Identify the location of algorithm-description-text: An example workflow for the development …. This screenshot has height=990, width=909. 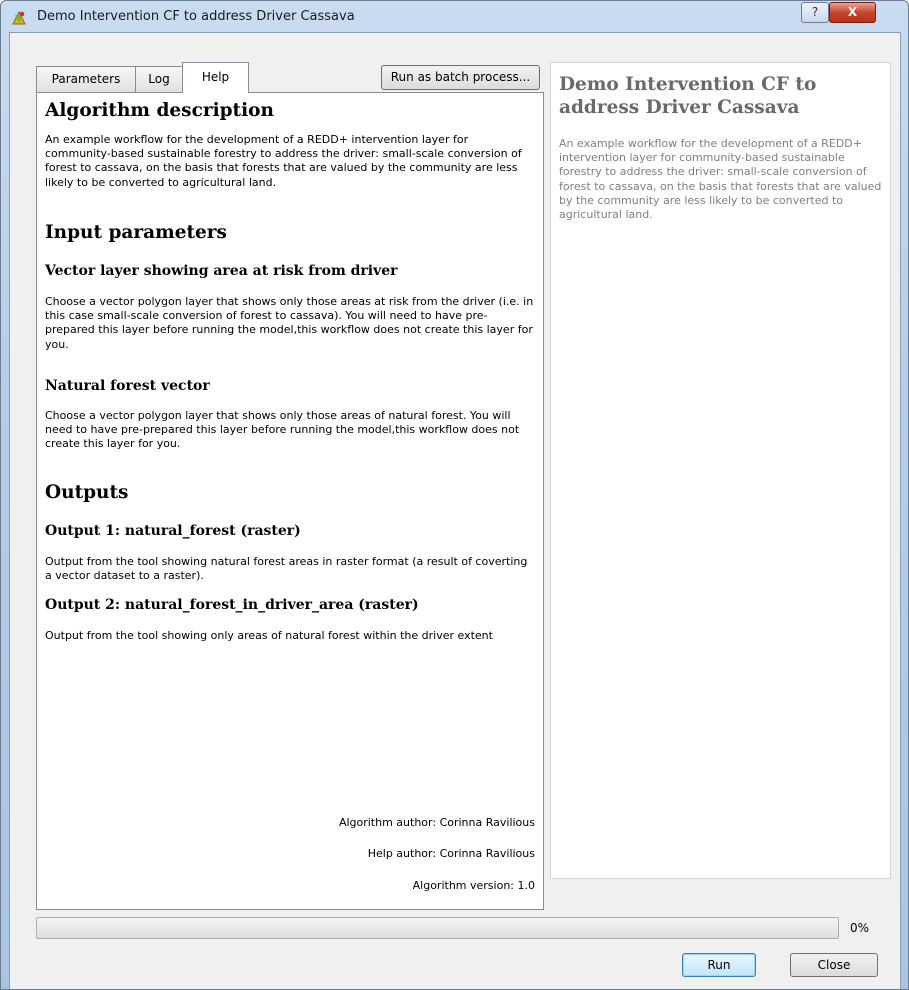
(283, 161).